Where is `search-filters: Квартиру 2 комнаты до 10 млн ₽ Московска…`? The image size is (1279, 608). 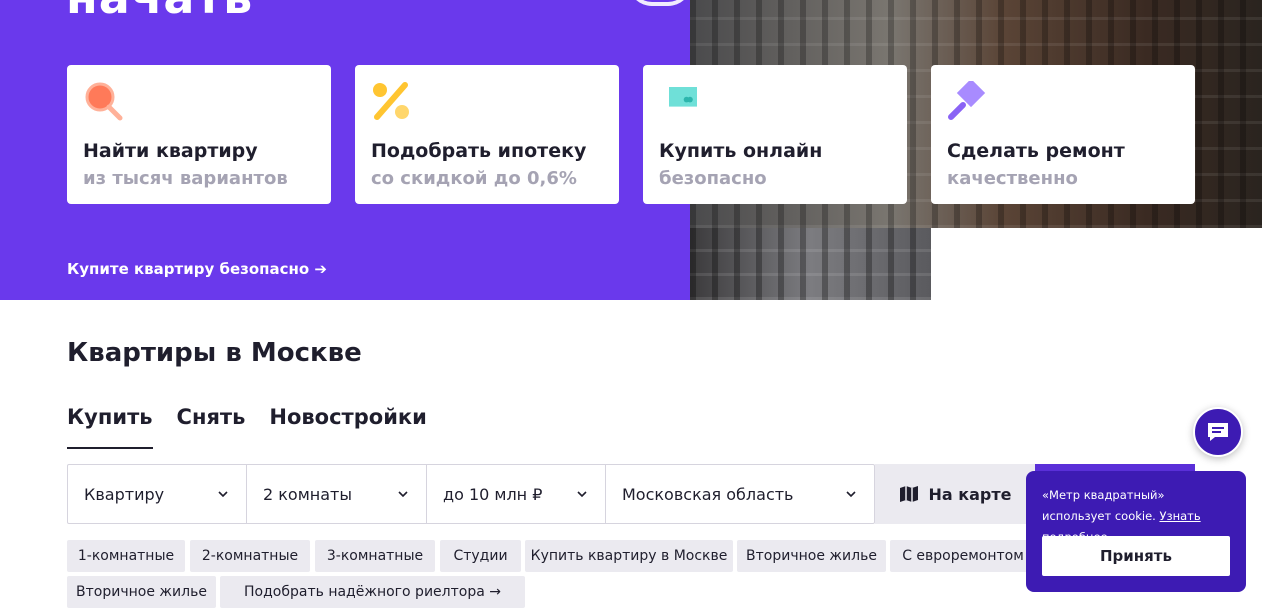 search-filters: Квартиру 2 комнаты до 10 млн ₽ Московска… is located at coordinates (471, 494).